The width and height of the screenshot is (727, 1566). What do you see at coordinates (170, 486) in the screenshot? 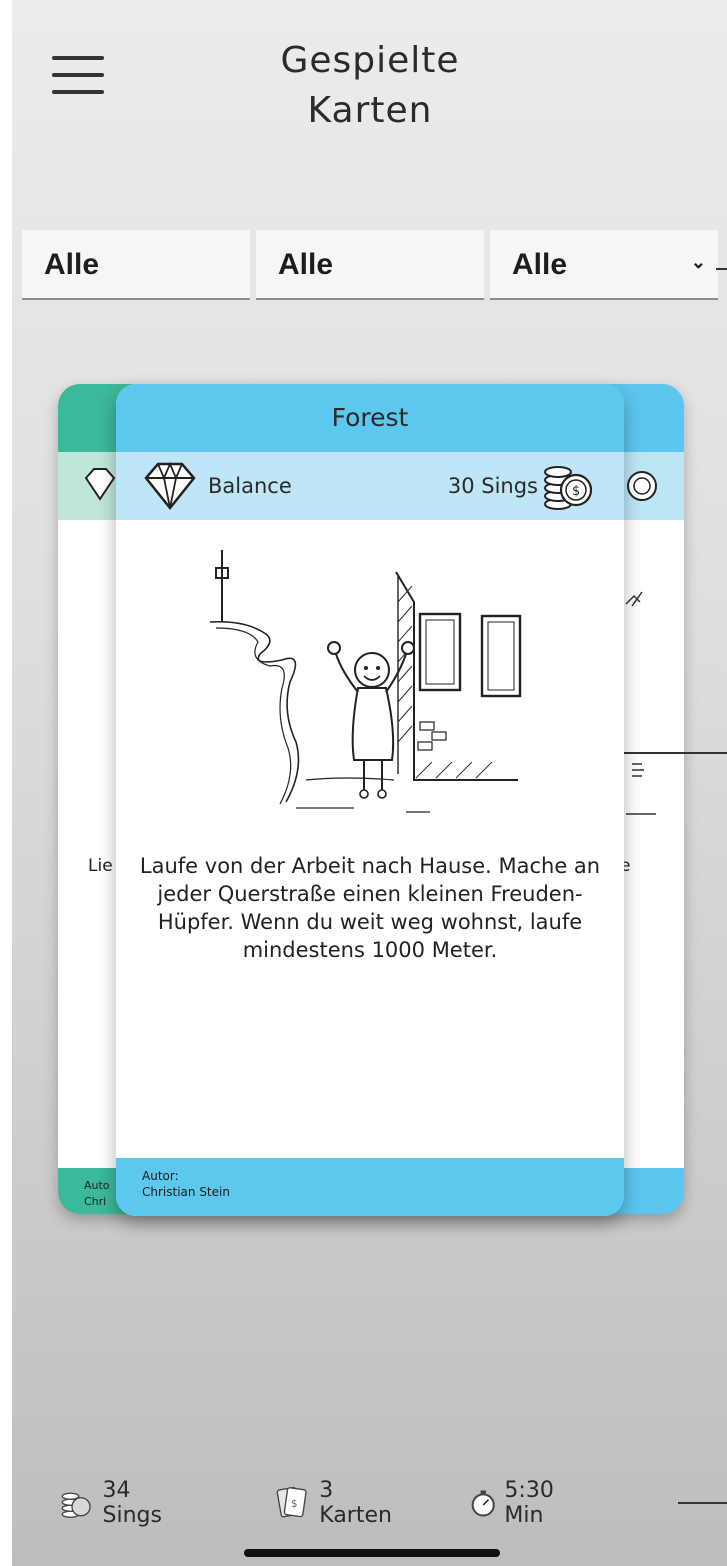
I see `diamond-icon` at bounding box center [170, 486].